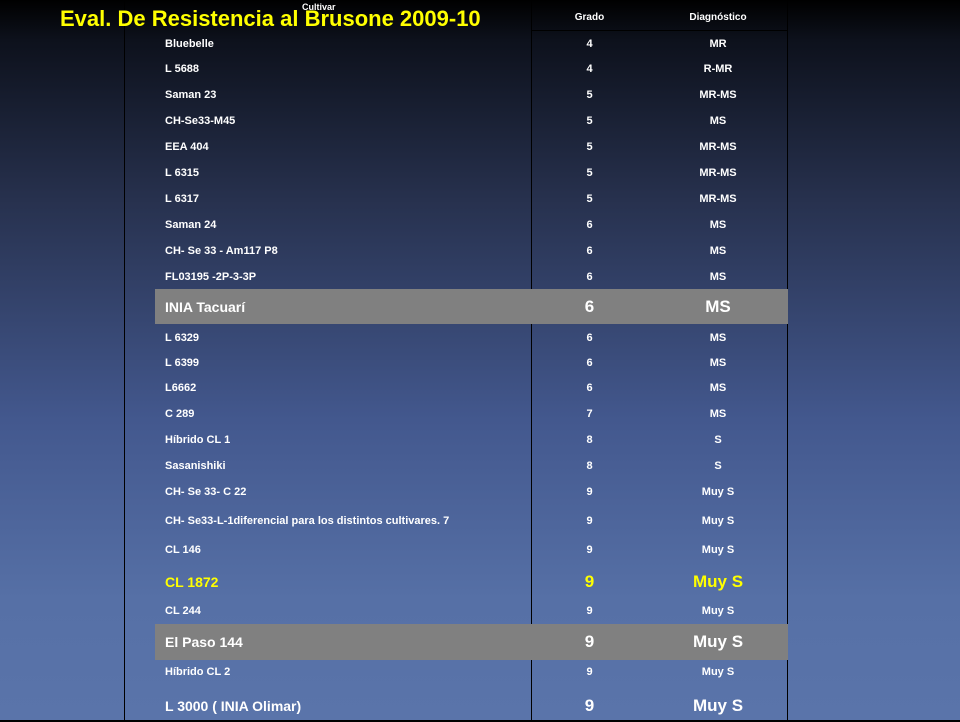 The width and height of the screenshot is (960, 722). I want to click on cultivar-cell: CL 244, so click(183, 611).